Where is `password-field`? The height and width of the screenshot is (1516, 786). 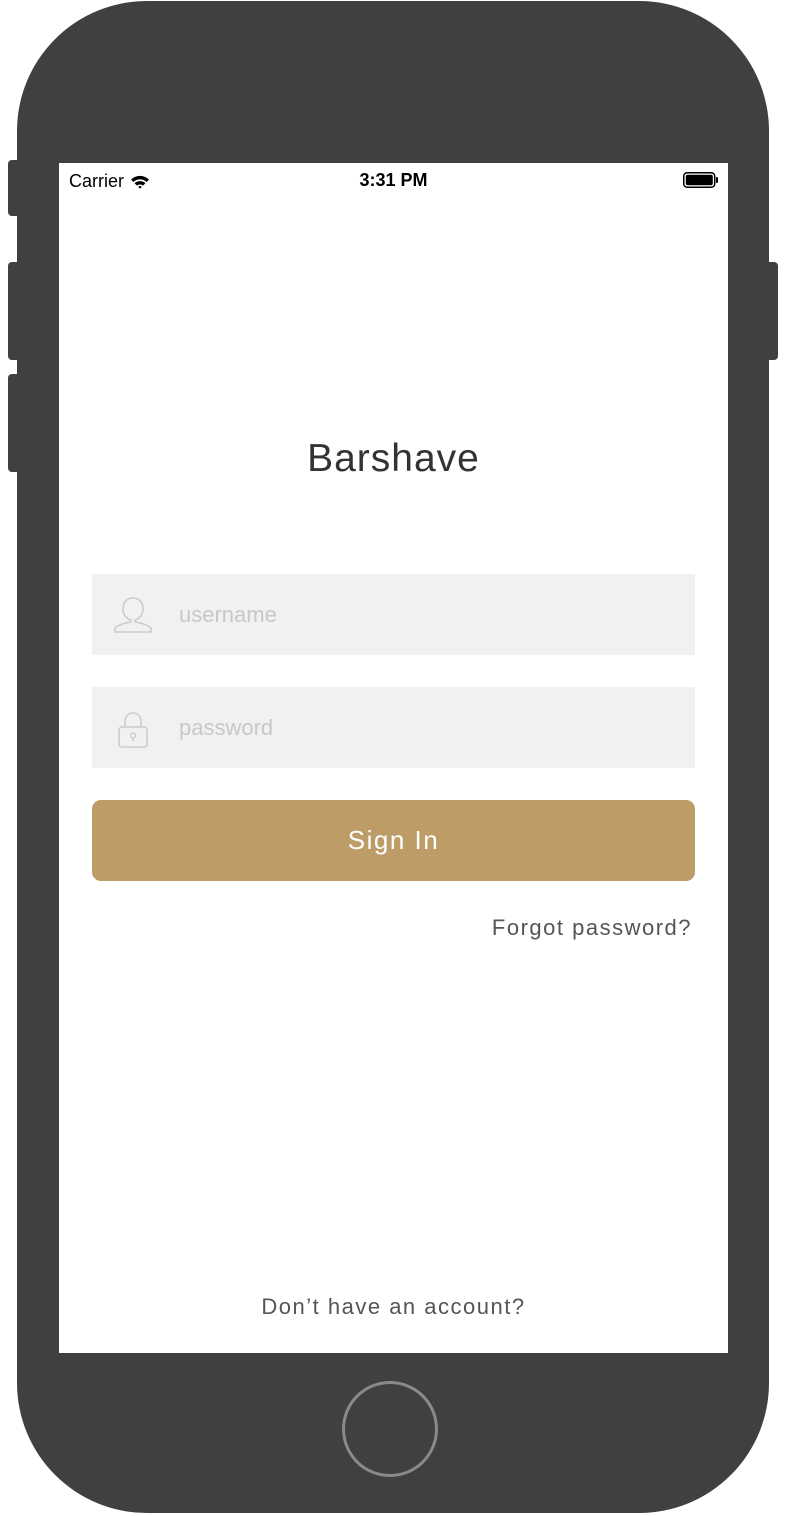
password-field is located at coordinates (393, 727).